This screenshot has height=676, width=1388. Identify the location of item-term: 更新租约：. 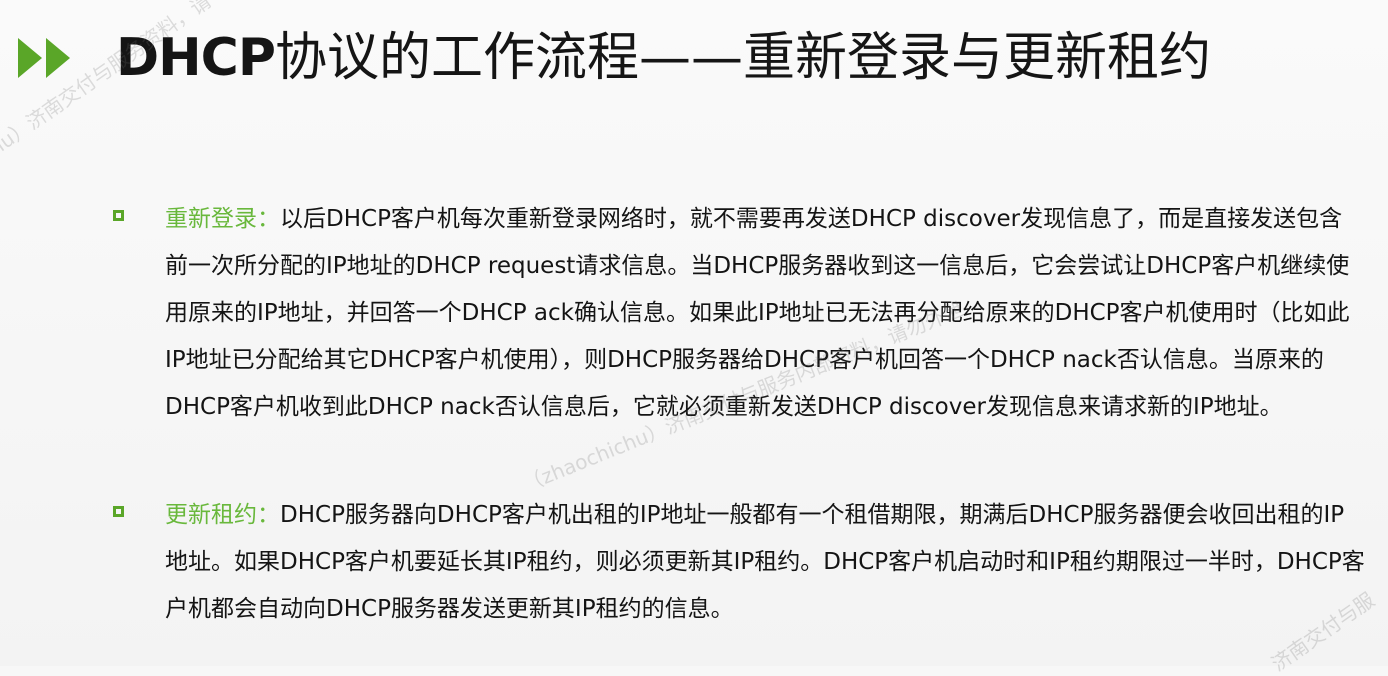
(222, 515).